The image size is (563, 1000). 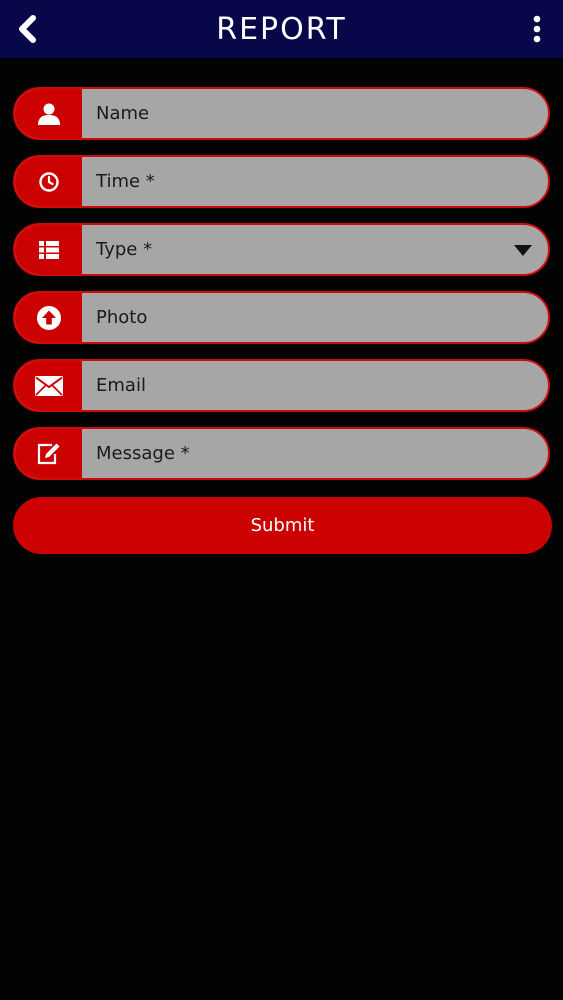 What do you see at coordinates (282, 525) in the screenshot?
I see `submit-button: Submit` at bounding box center [282, 525].